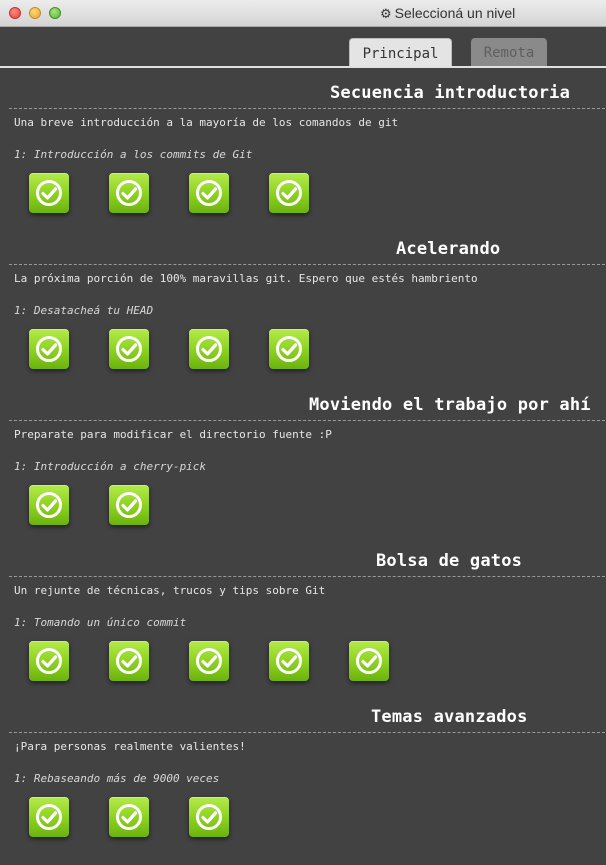 The height and width of the screenshot is (865, 606). What do you see at coordinates (100, 622) in the screenshot?
I see `sequence-label: 1: Tomando un único commit` at bounding box center [100, 622].